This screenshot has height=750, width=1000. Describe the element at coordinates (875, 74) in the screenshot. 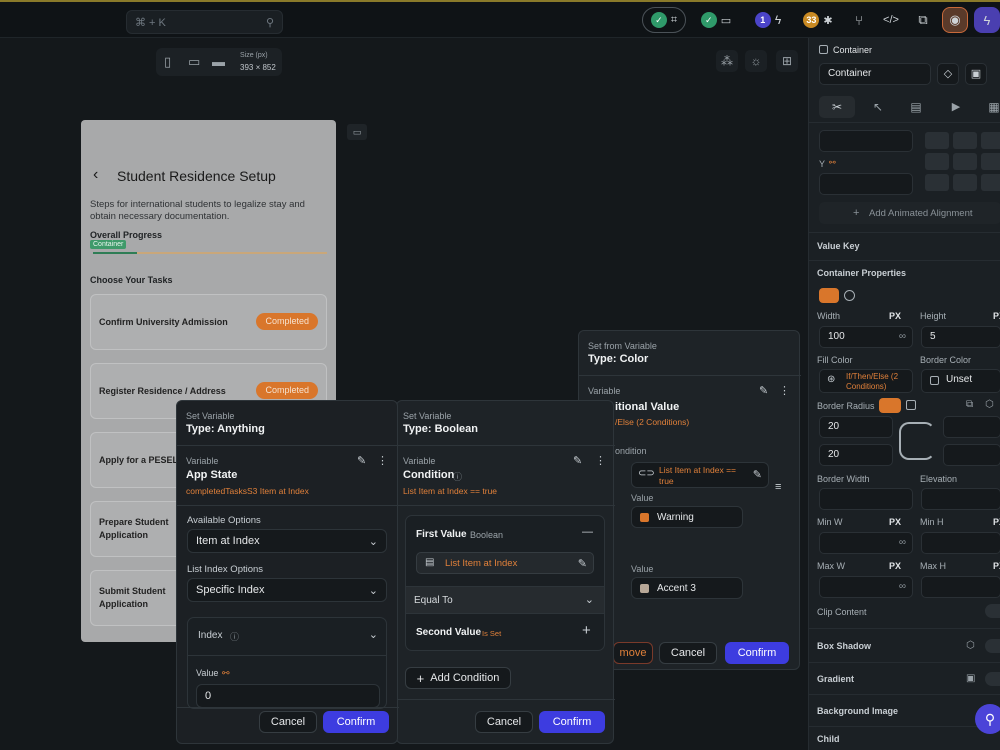

I see `widget-name-input: Container` at that location.